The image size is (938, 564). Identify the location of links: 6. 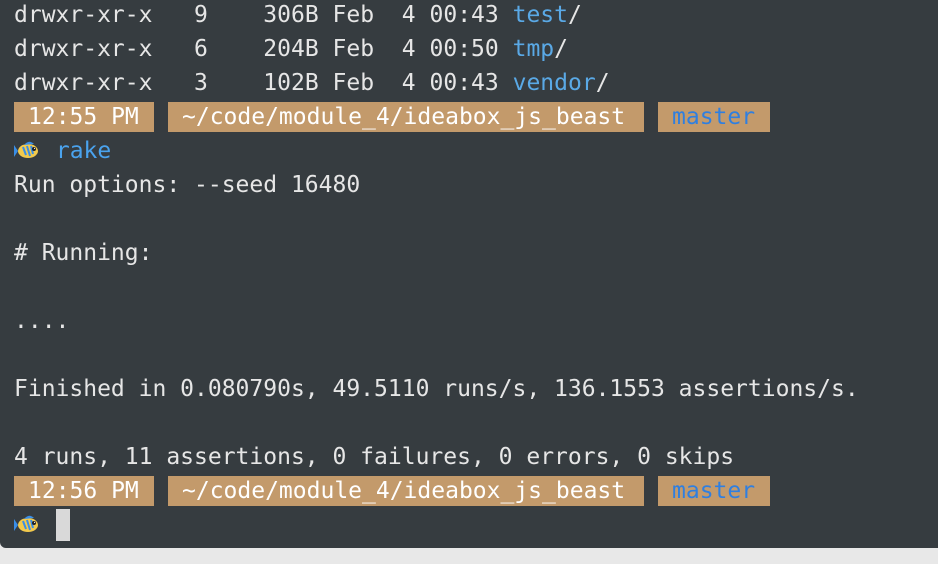
(201, 49).